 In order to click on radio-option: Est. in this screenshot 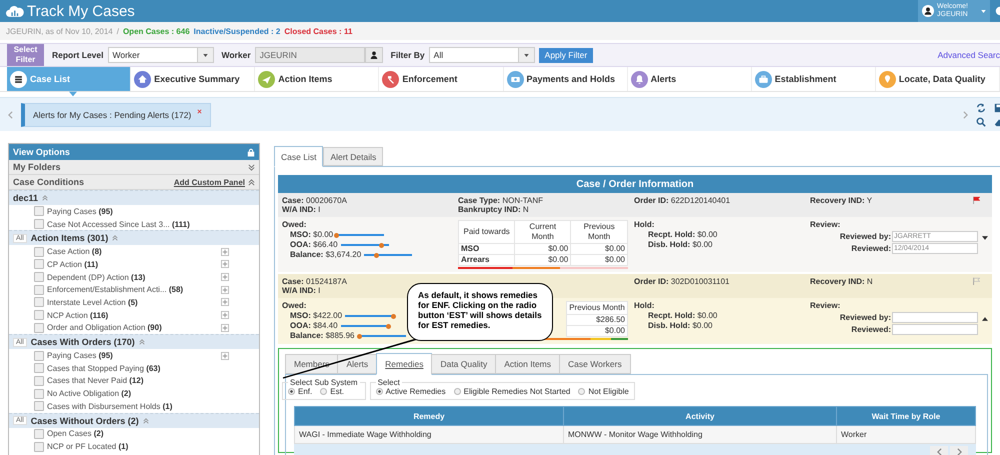, I will do `click(332, 391)`.